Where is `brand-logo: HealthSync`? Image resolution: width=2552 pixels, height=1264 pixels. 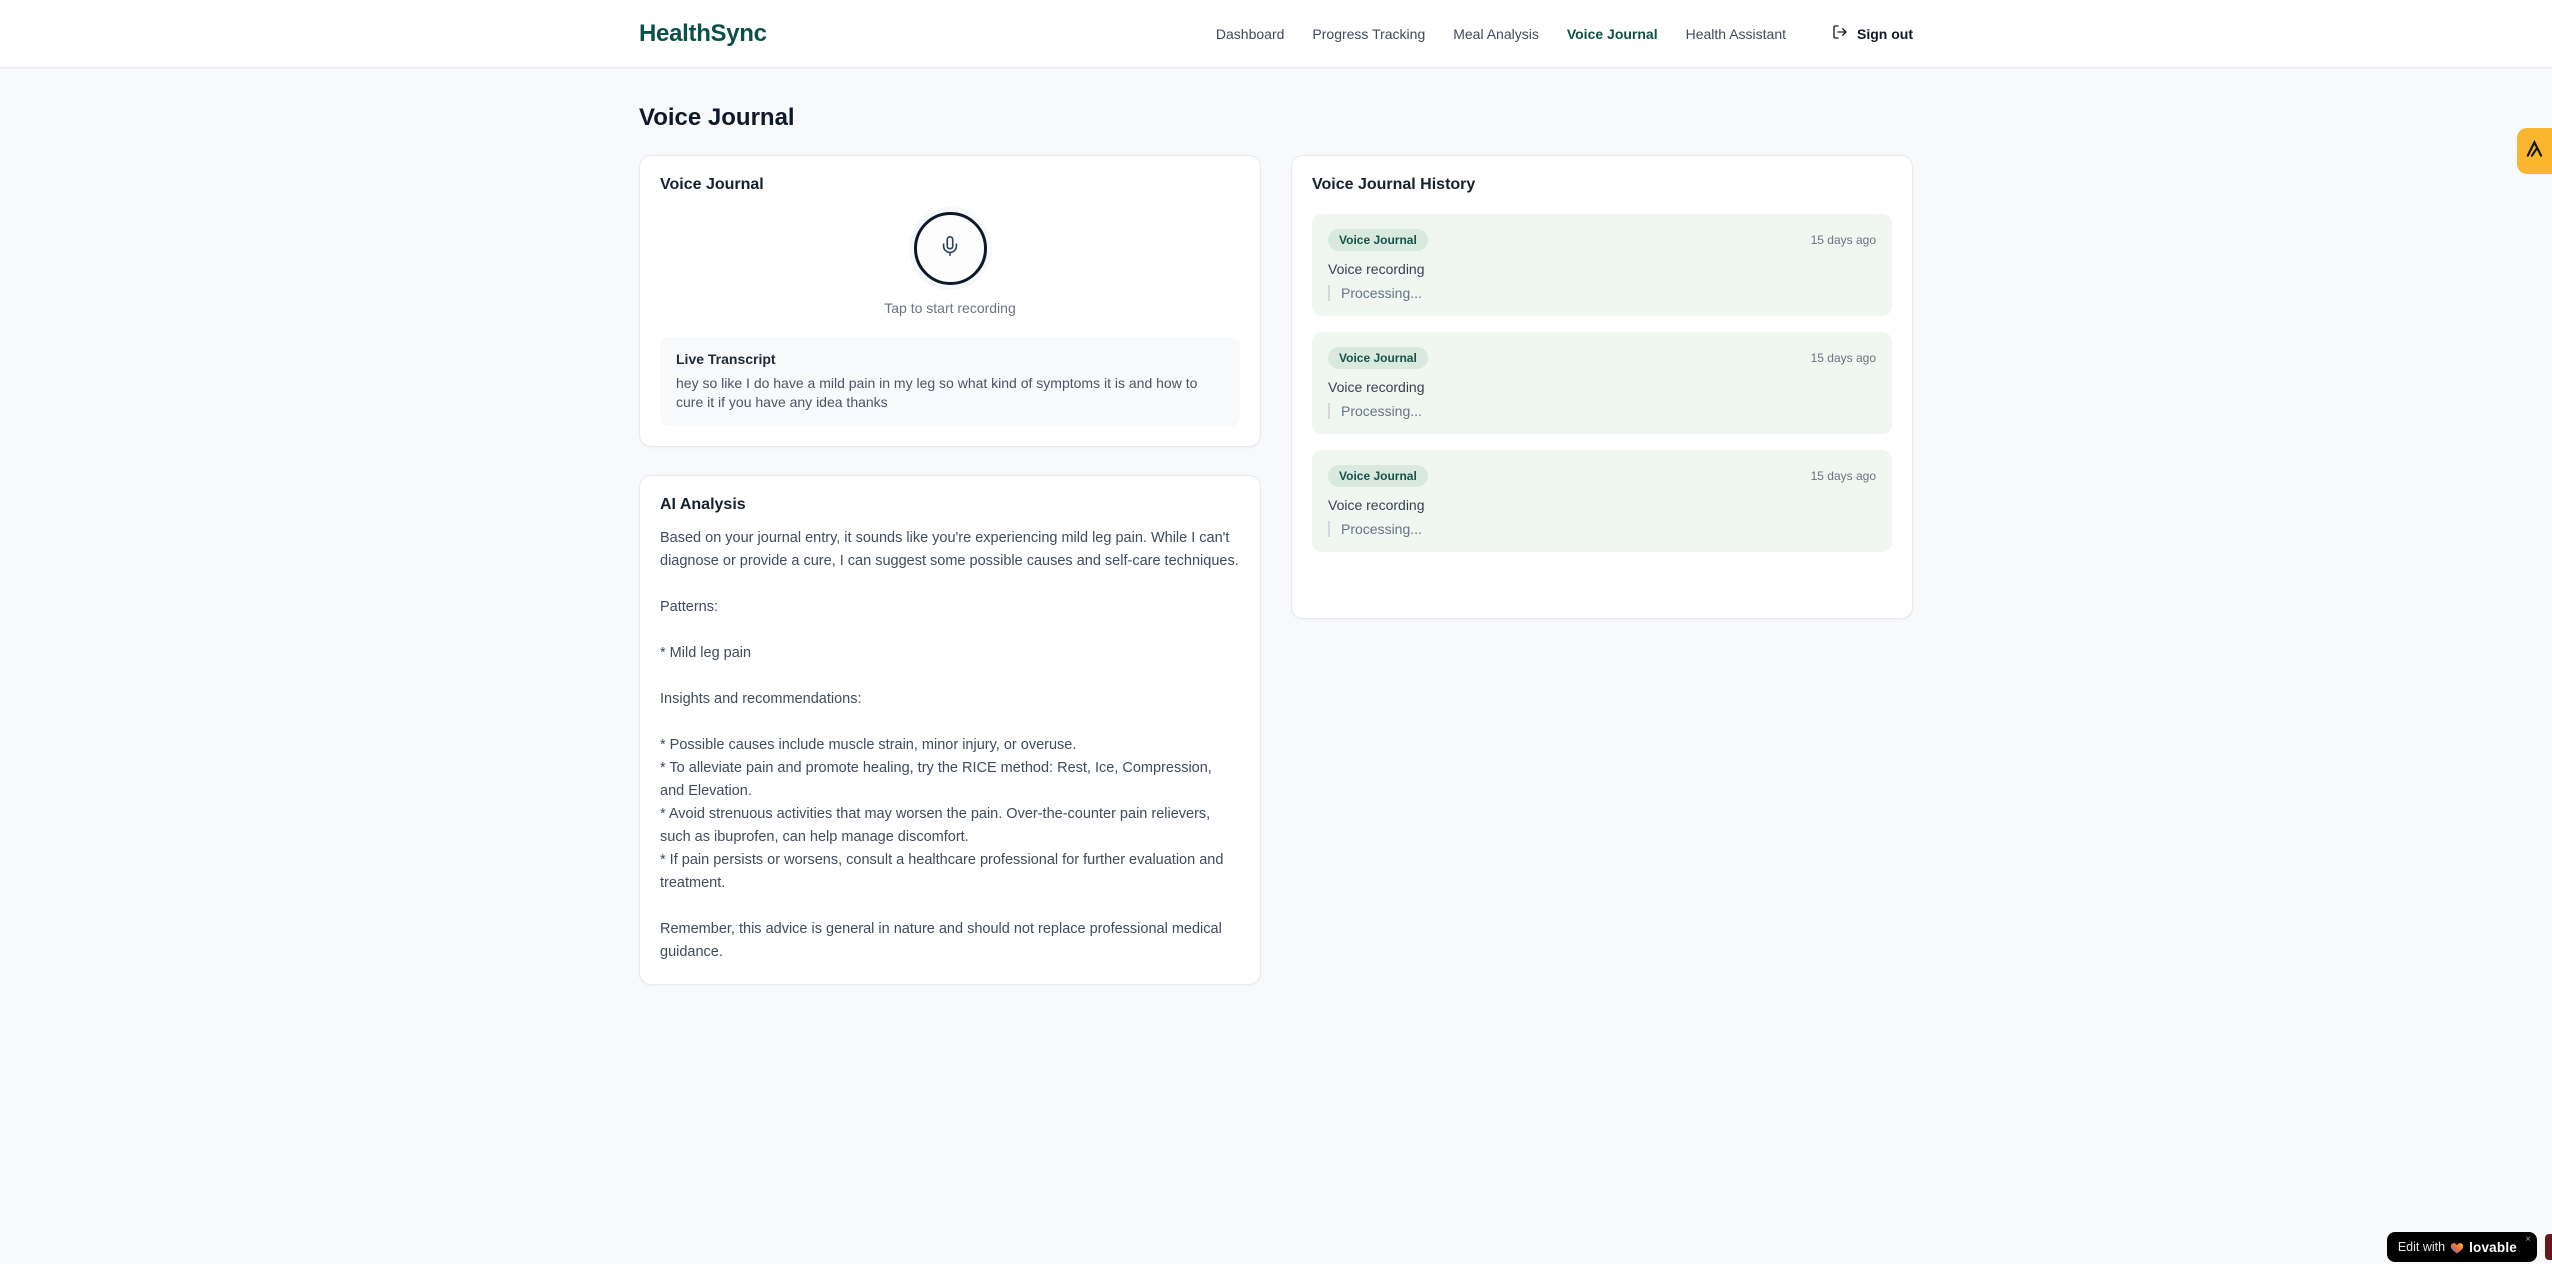 brand-logo: HealthSync is located at coordinates (703, 34).